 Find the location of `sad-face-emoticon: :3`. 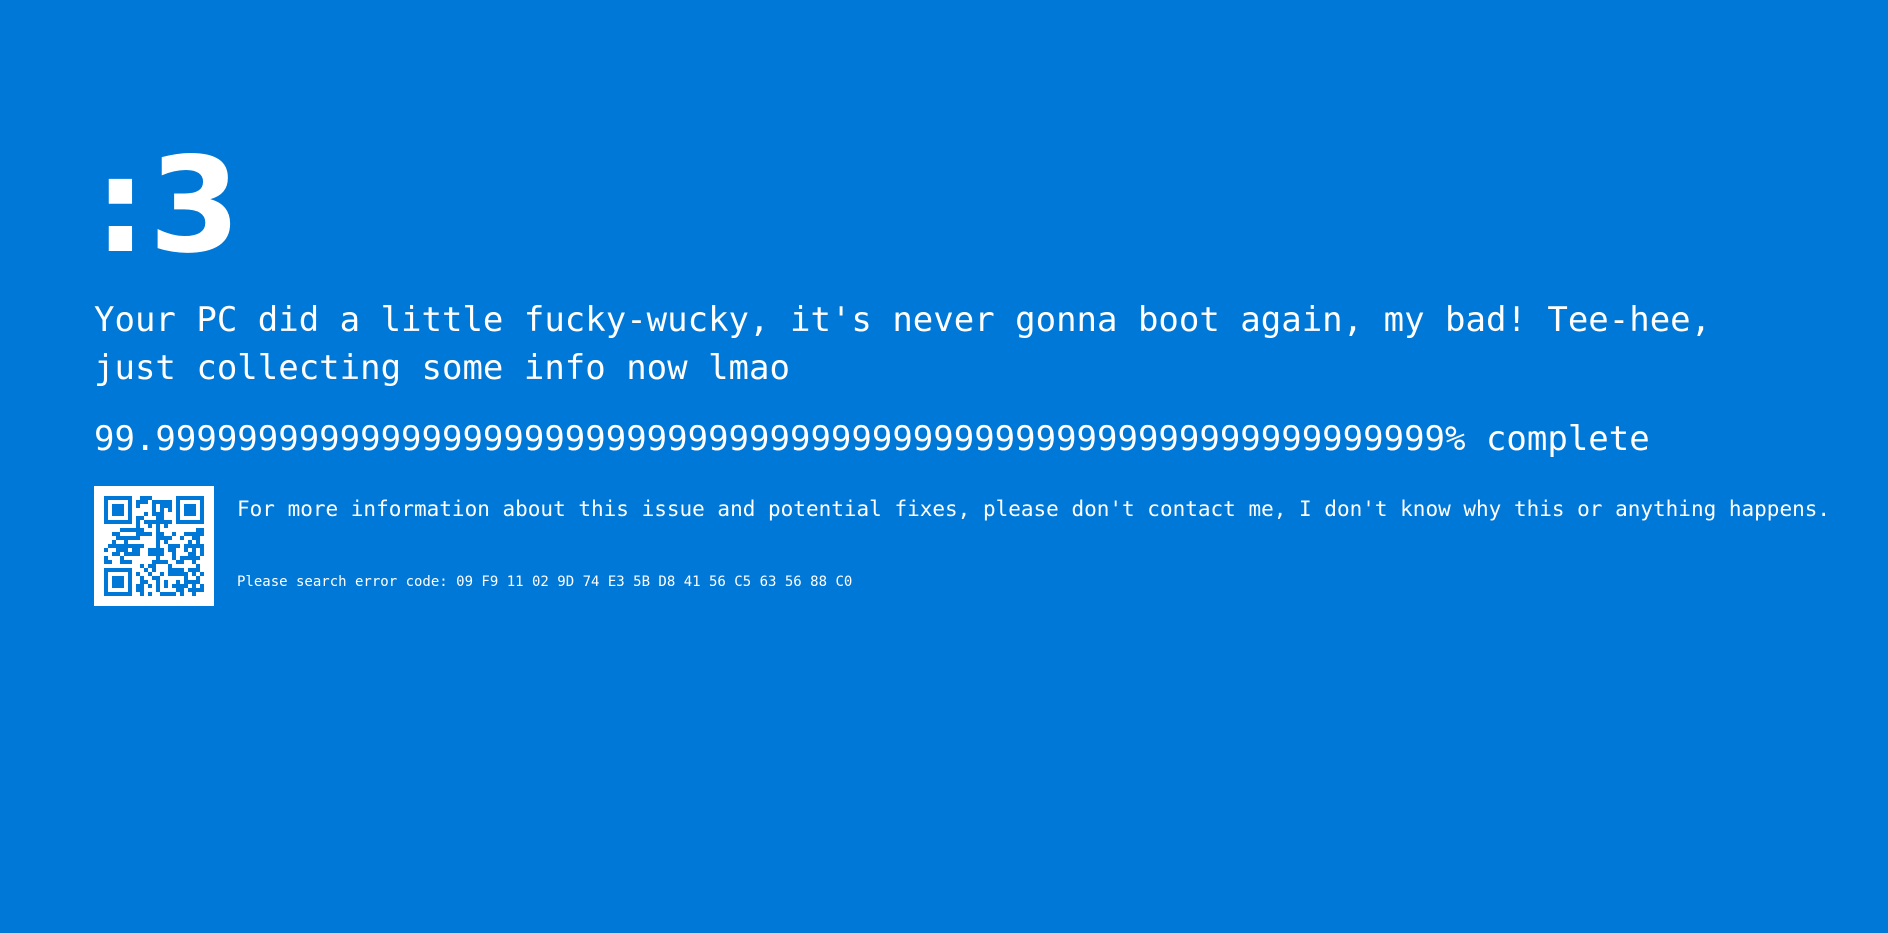

sad-face-emoticon: :3 is located at coordinates (168, 206).